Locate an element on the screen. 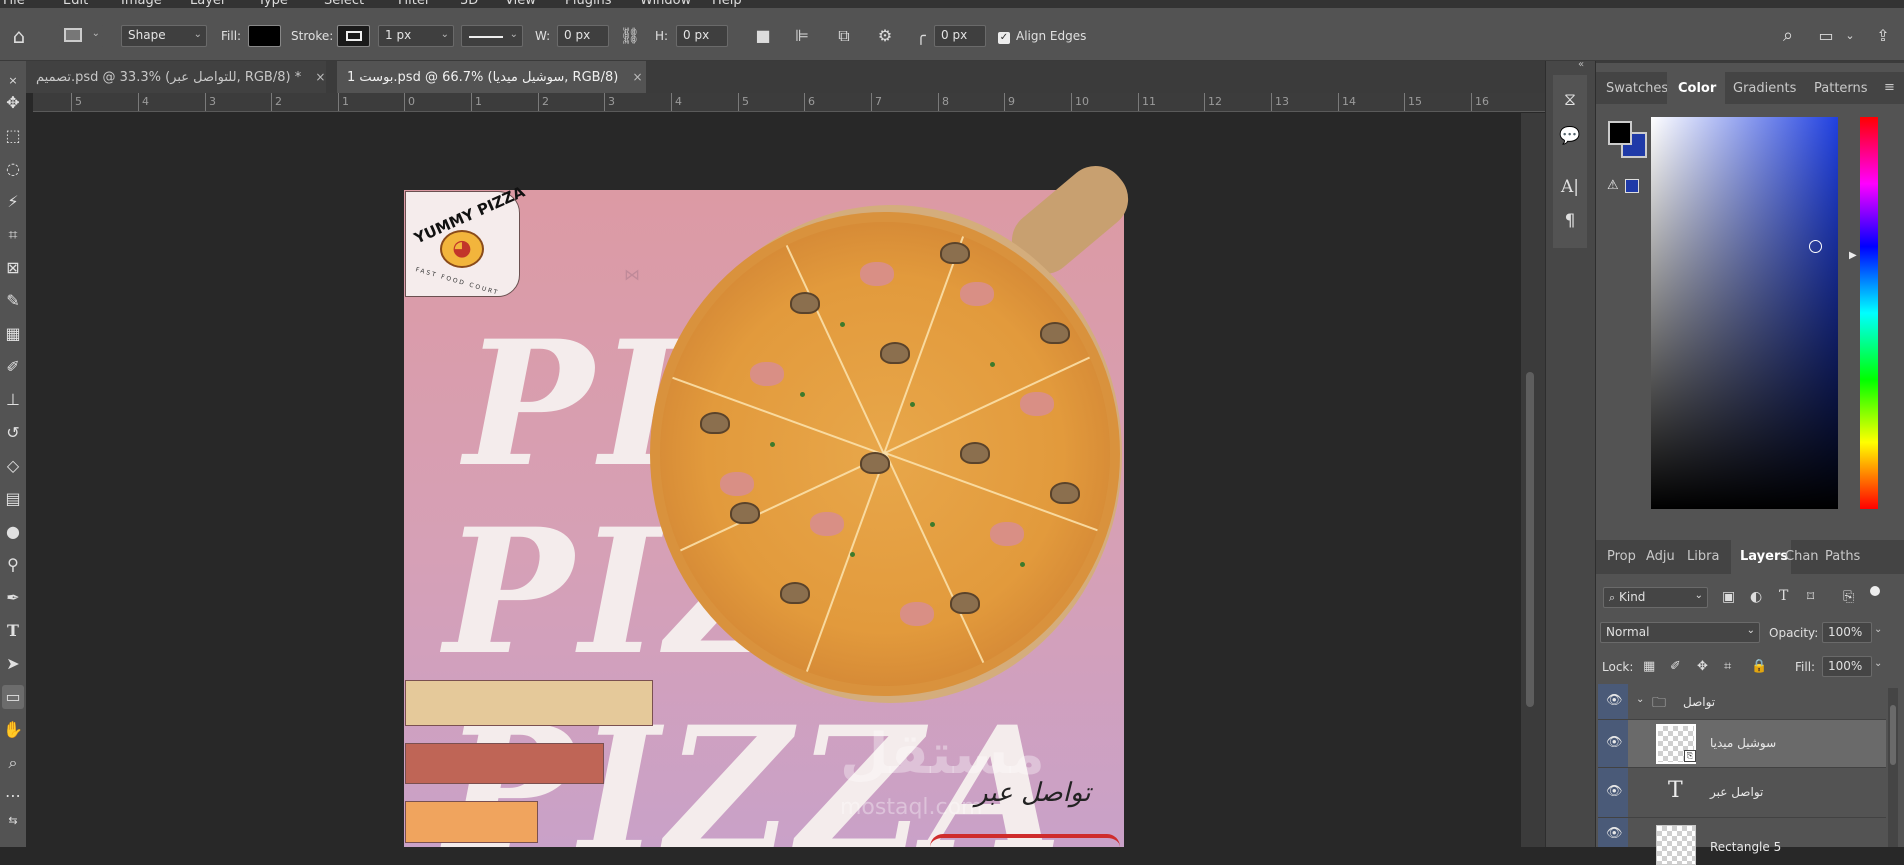  smart-object-filter-icon: ⎘ is located at coordinates (1848, 597).